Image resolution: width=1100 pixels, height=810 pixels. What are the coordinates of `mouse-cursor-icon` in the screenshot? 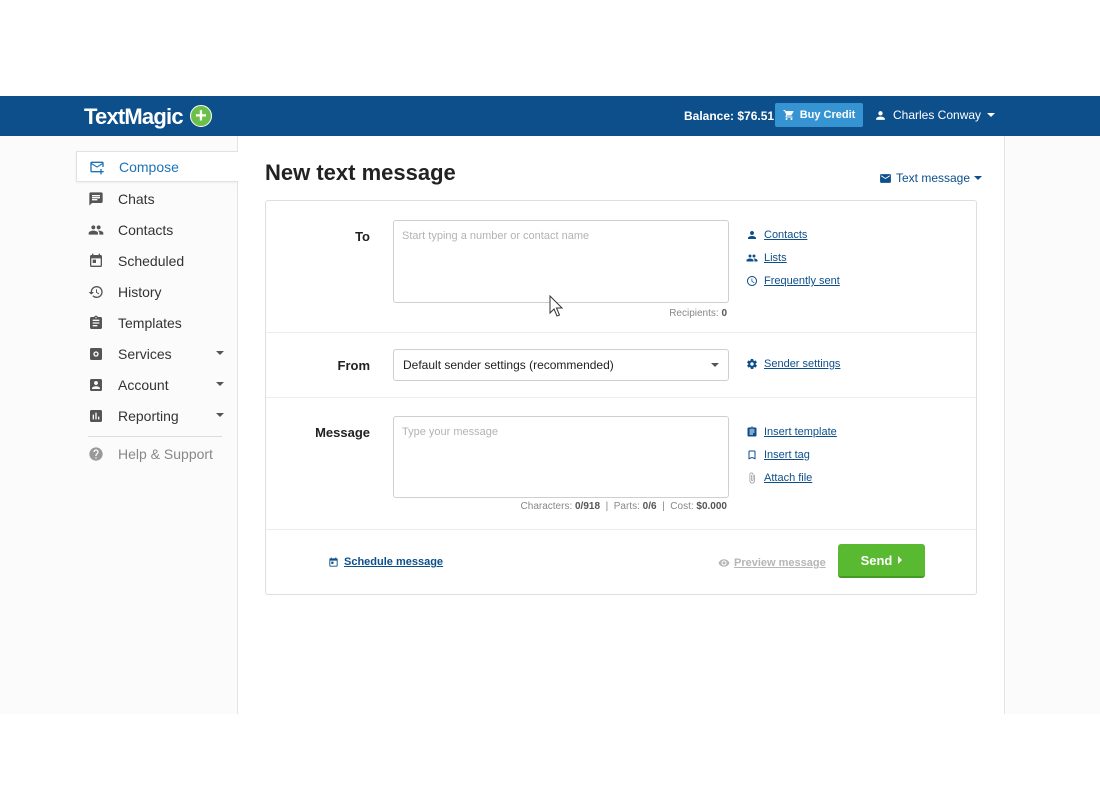 It's located at (556, 306).